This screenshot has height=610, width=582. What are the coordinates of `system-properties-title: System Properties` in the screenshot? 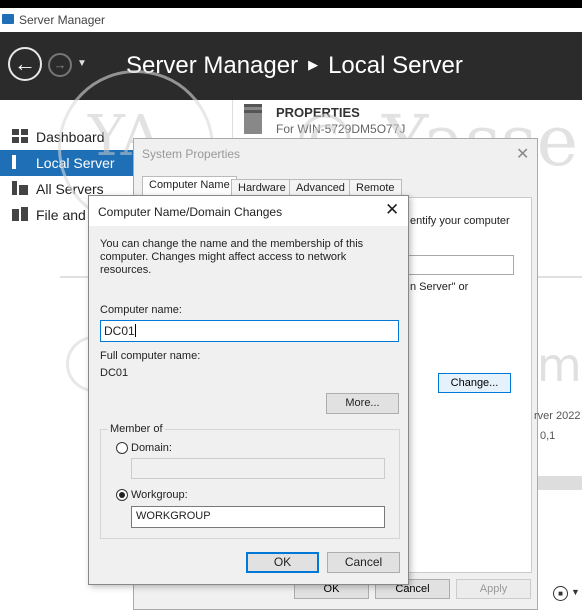 It's located at (191, 154).